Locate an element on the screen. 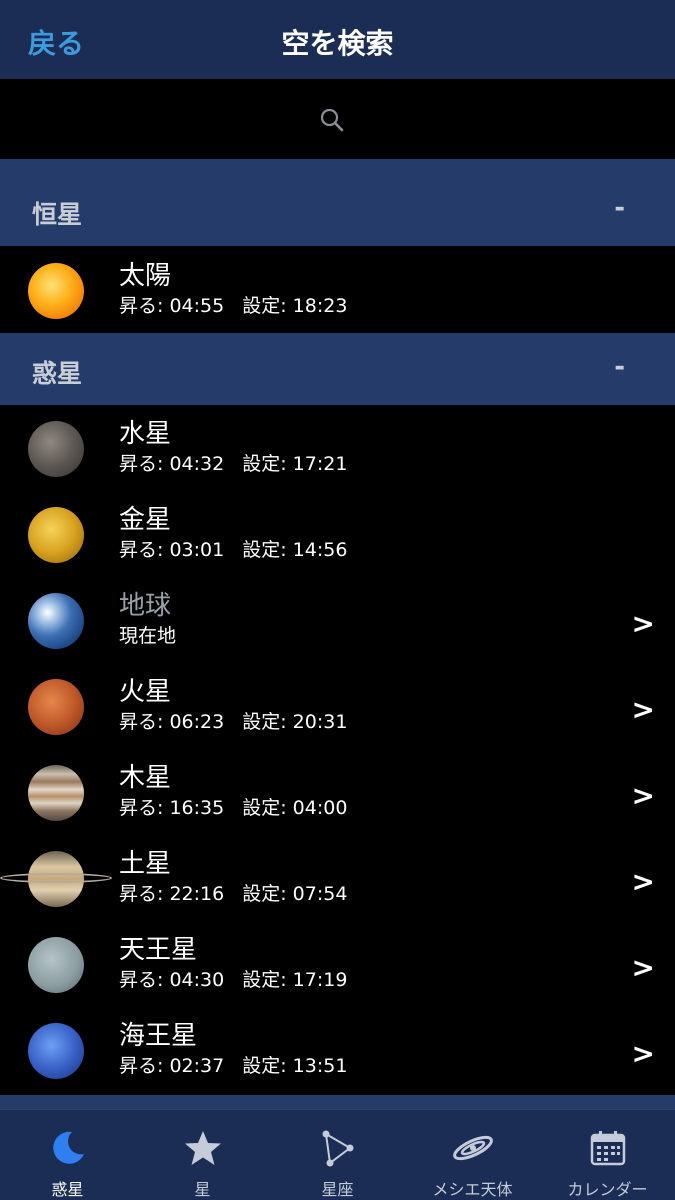  mercury-icon is located at coordinates (56, 449).